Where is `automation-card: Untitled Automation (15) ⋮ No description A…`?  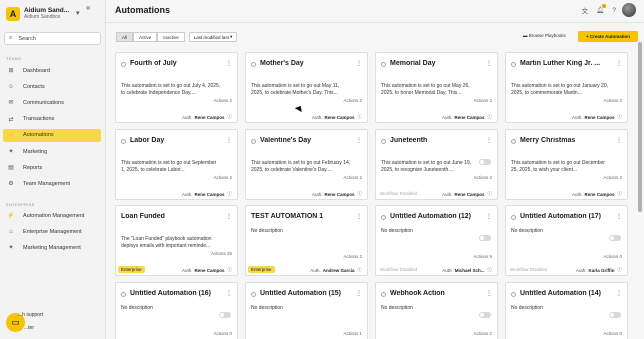 automation-card: Untitled Automation (15) ⋮ No description A… is located at coordinates (306, 310).